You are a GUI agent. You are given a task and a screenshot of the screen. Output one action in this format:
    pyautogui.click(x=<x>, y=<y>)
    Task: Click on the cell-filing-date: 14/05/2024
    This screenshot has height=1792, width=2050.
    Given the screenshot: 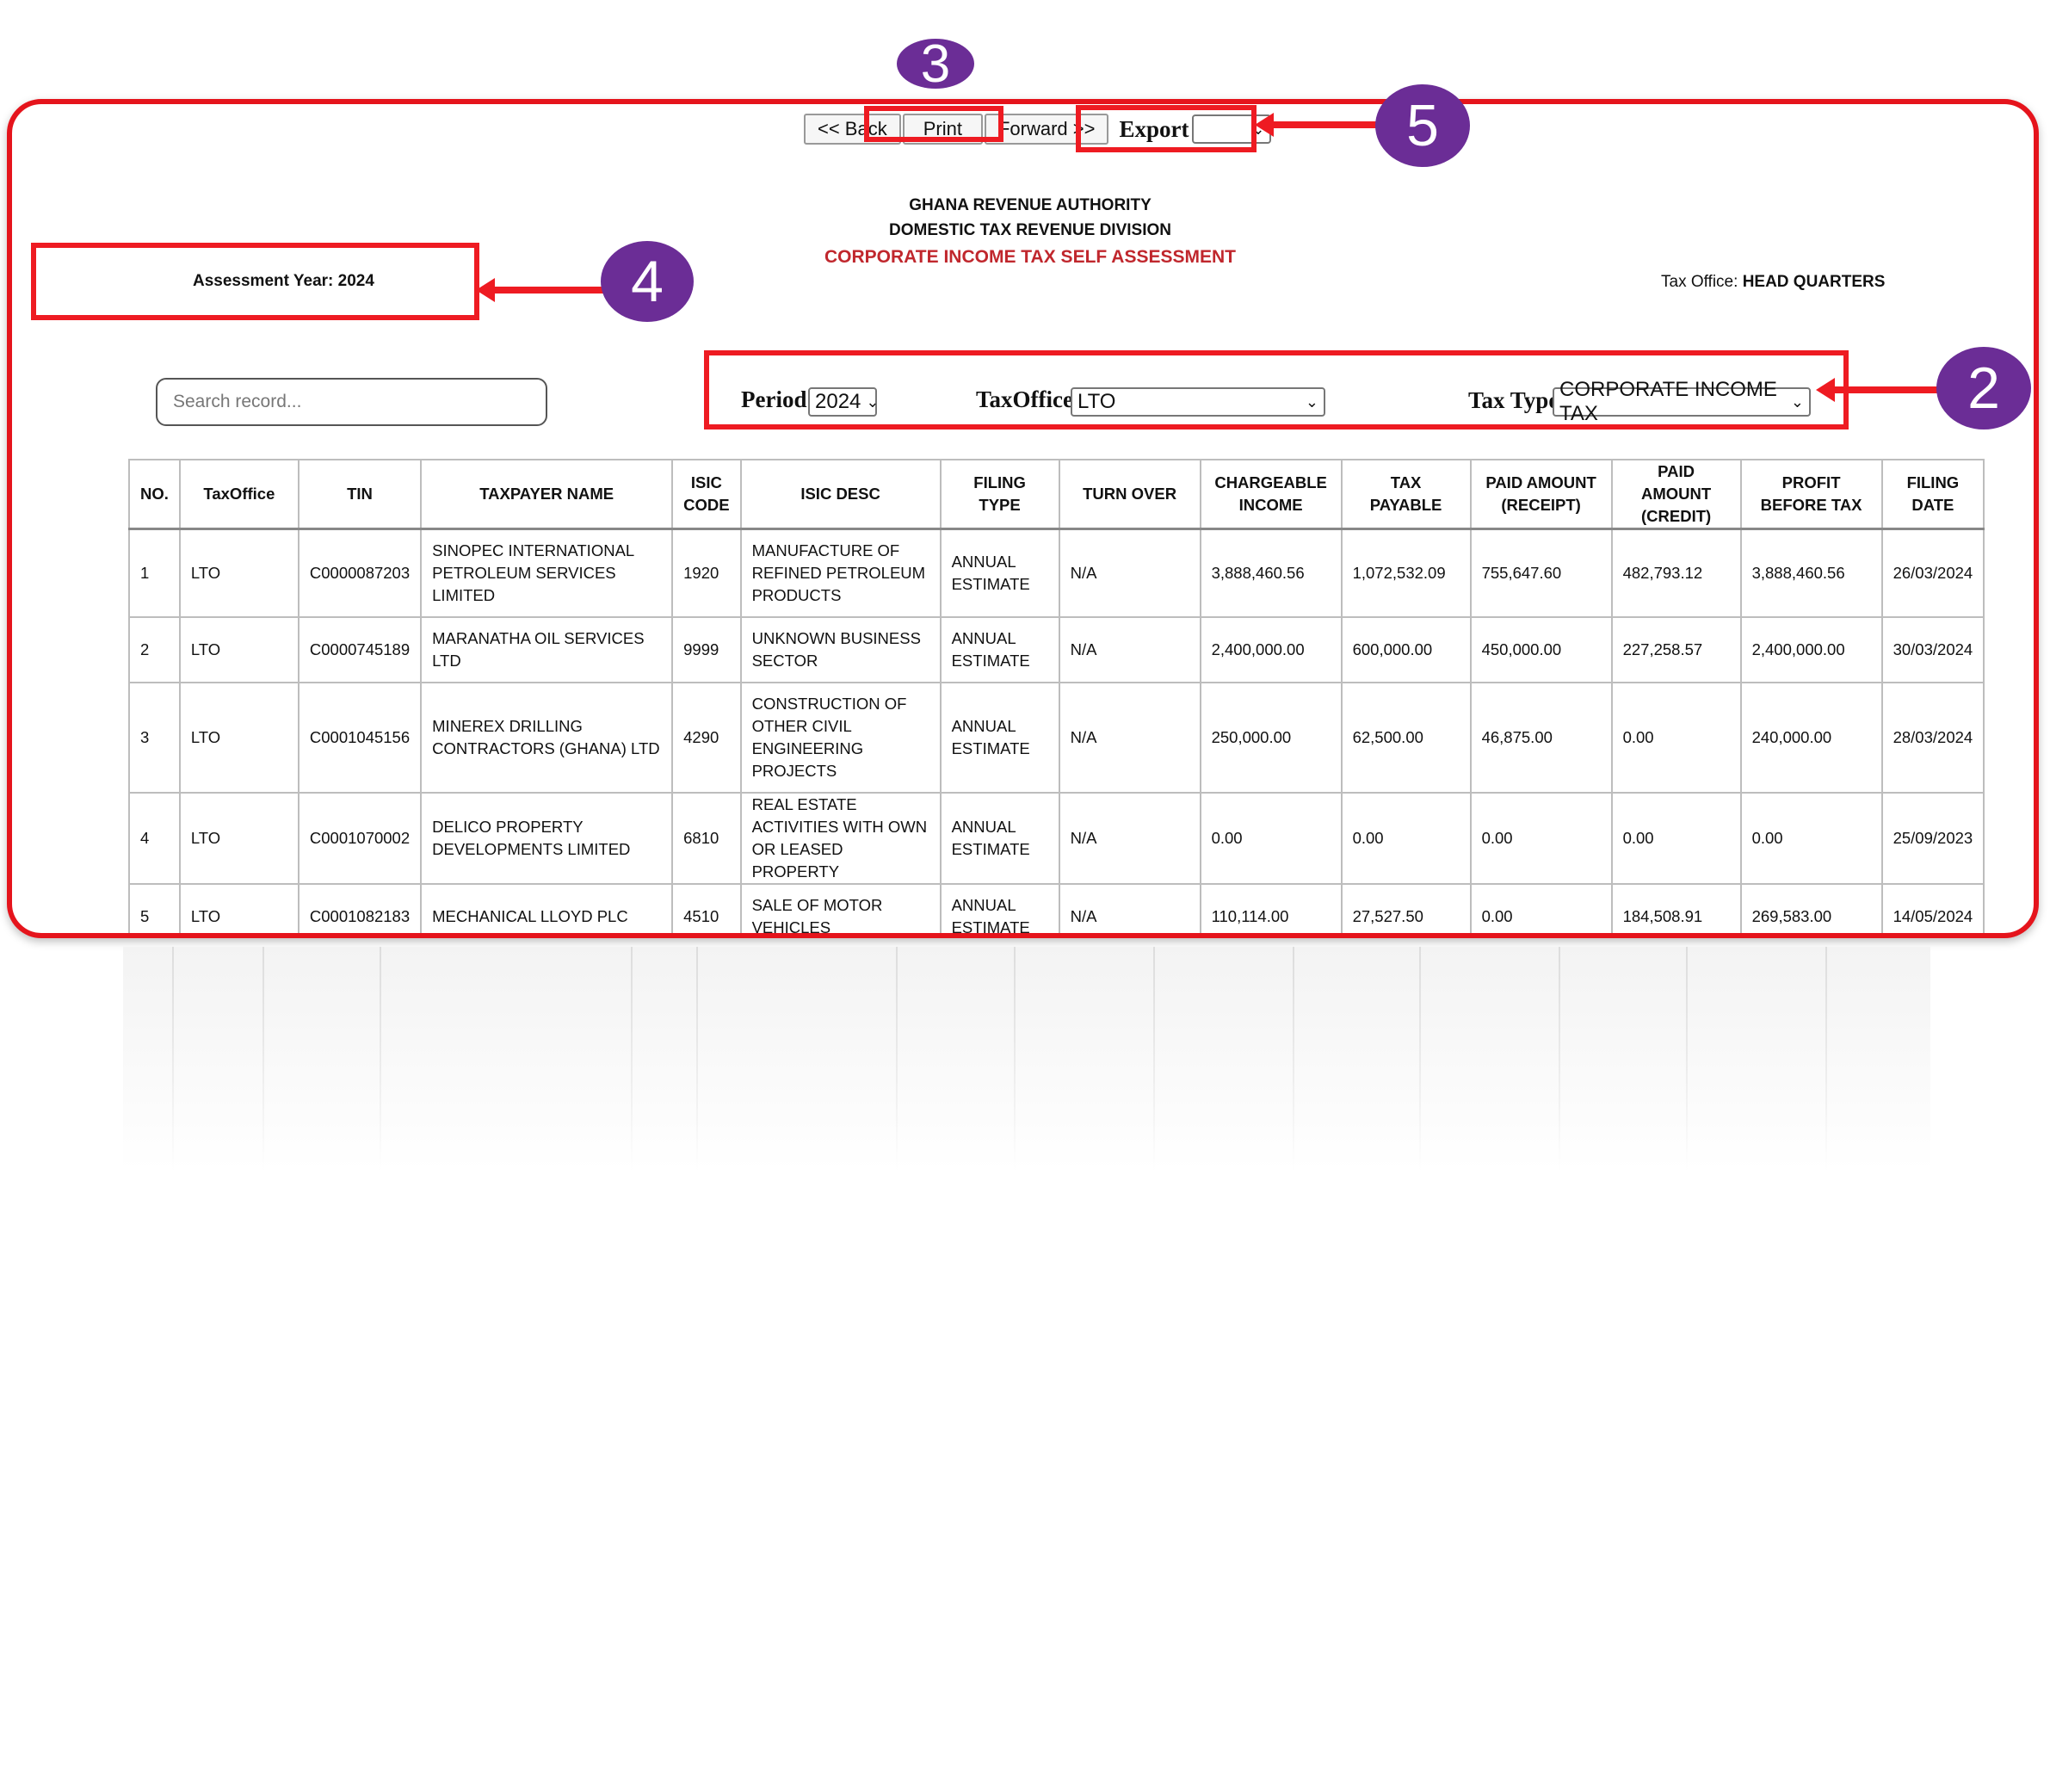 What is the action you would take?
    pyautogui.click(x=1932, y=907)
    